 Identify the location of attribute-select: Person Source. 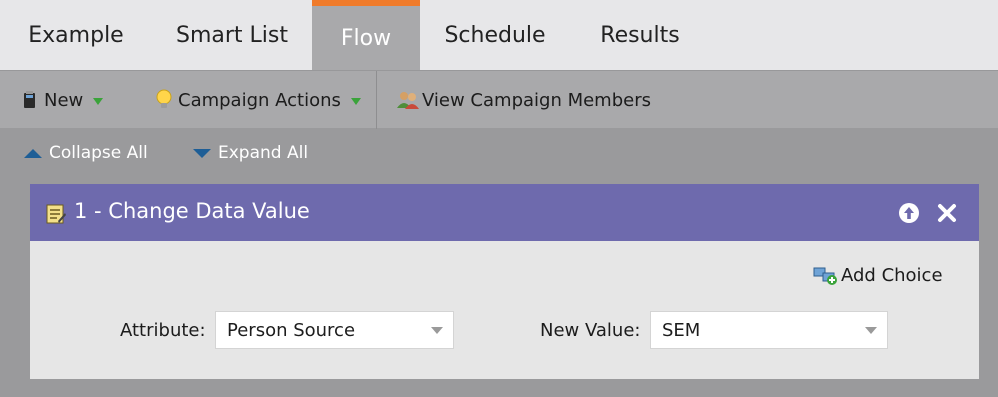
(334, 330).